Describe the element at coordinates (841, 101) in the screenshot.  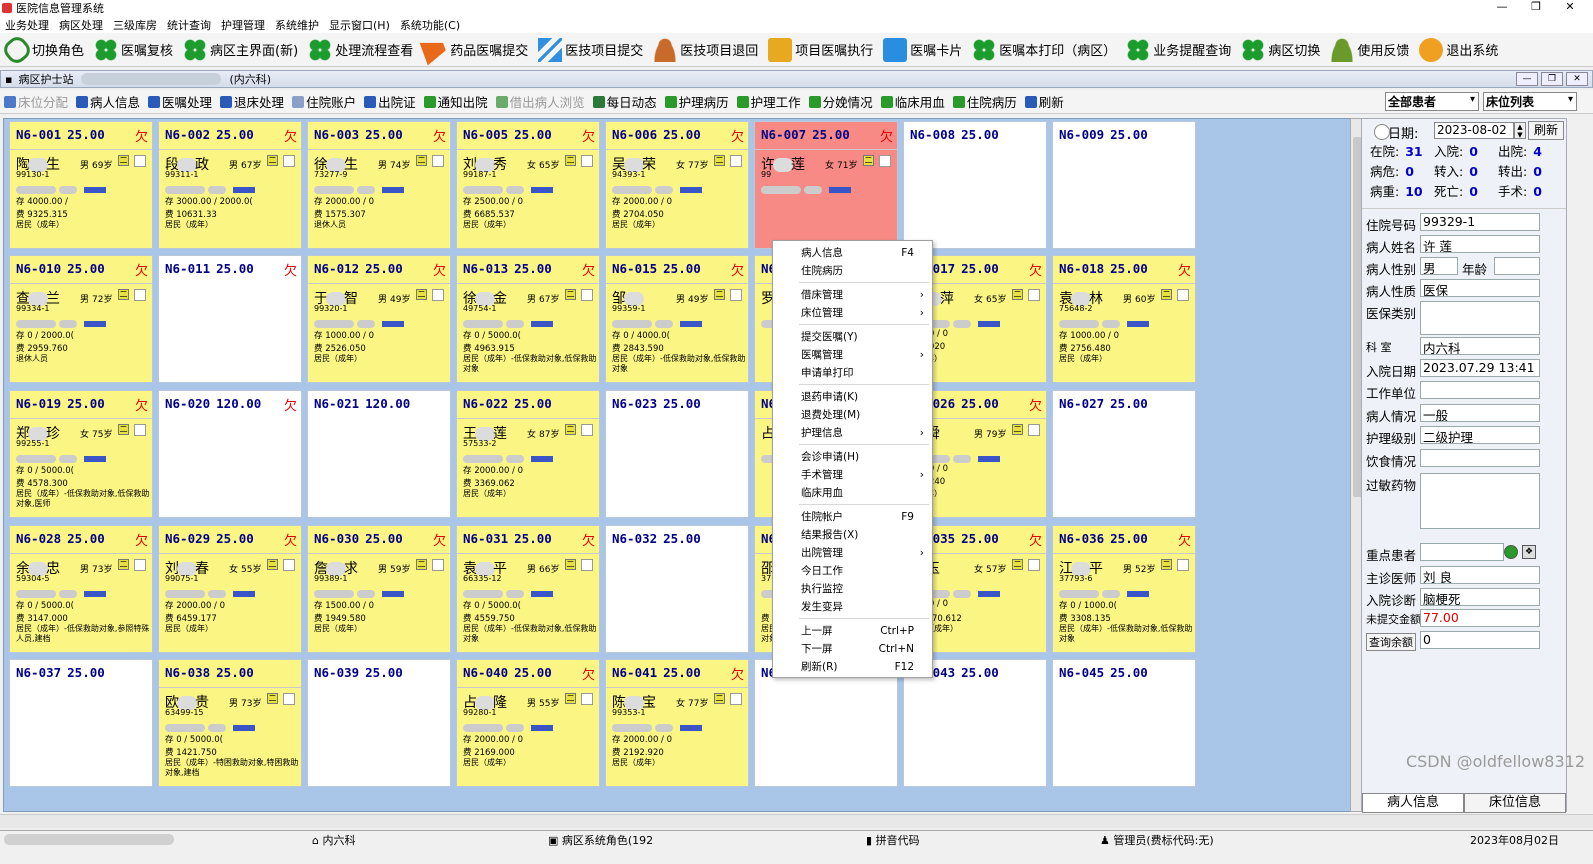
I see `ward-tool-11: 分娩情况` at that location.